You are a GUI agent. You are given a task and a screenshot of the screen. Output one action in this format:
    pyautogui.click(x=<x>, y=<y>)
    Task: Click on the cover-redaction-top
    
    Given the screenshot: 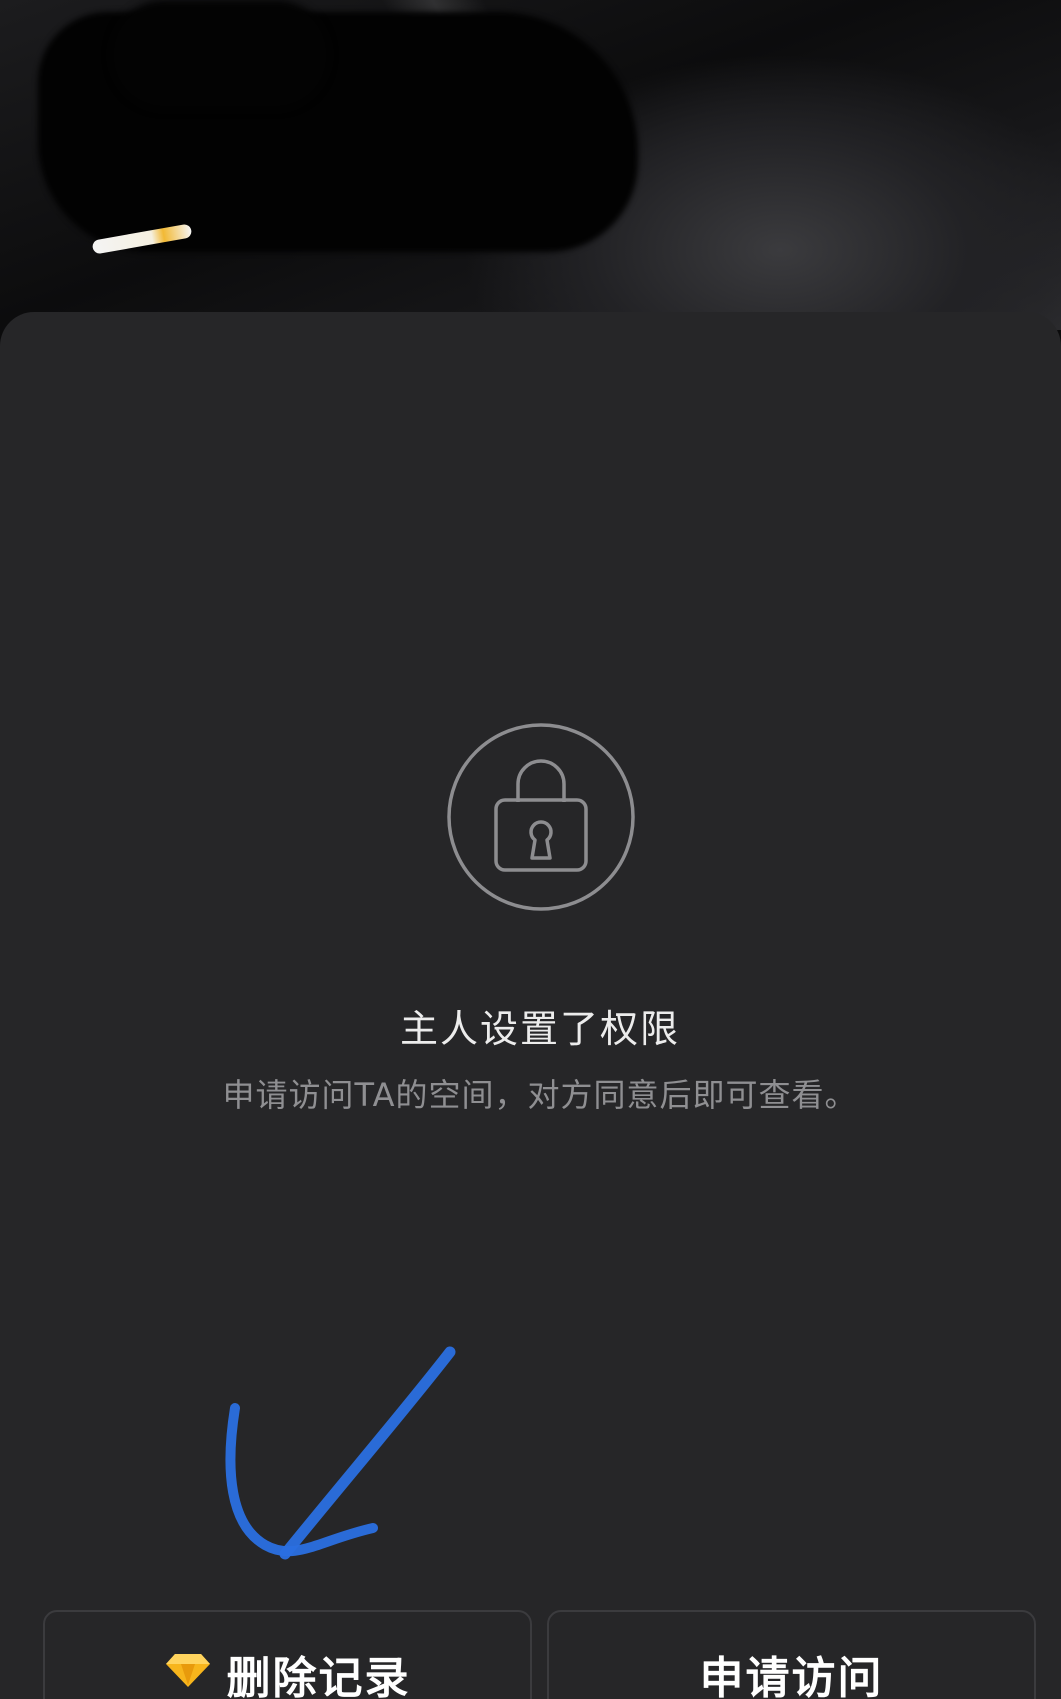 What is the action you would take?
    pyautogui.click(x=220, y=55)
    